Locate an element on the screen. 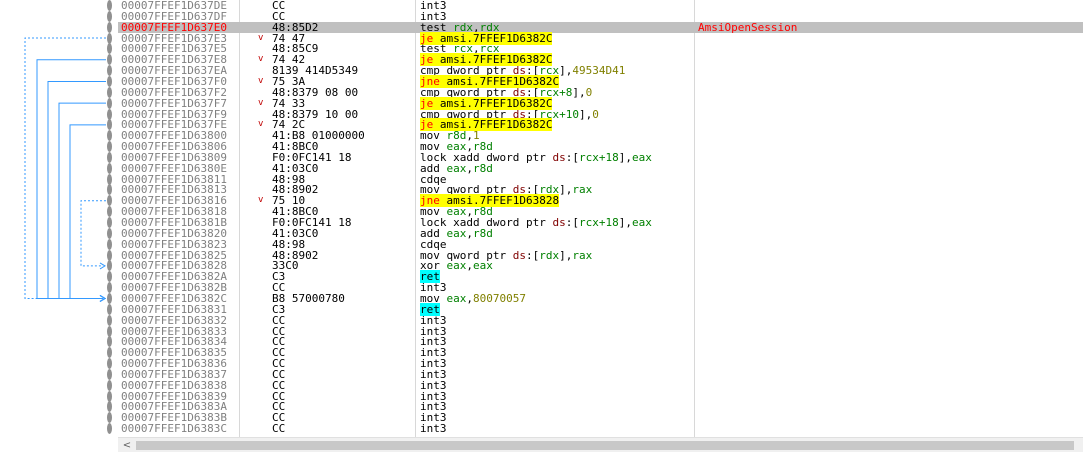 Image resolution: width=1083 pixels, height=452 pixels. scrollbar-thumb is located at coordinates (605, 445).